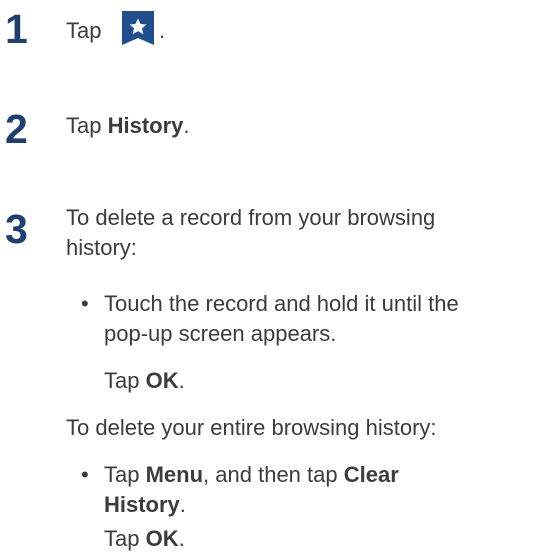  What do you see at coordinates (174, 474) in the screenshot?
I see `bullet-2-menu-label: Menu` at bounding box center [174, 474].